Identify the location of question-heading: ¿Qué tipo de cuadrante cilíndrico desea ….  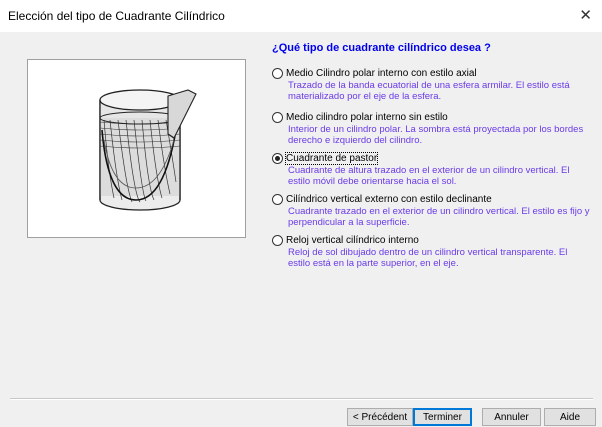
(381, 48).